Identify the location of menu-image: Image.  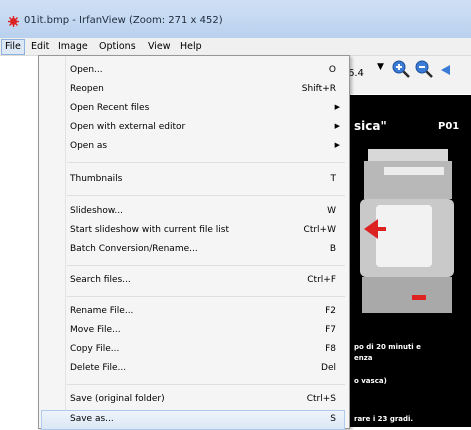
(73, 47).